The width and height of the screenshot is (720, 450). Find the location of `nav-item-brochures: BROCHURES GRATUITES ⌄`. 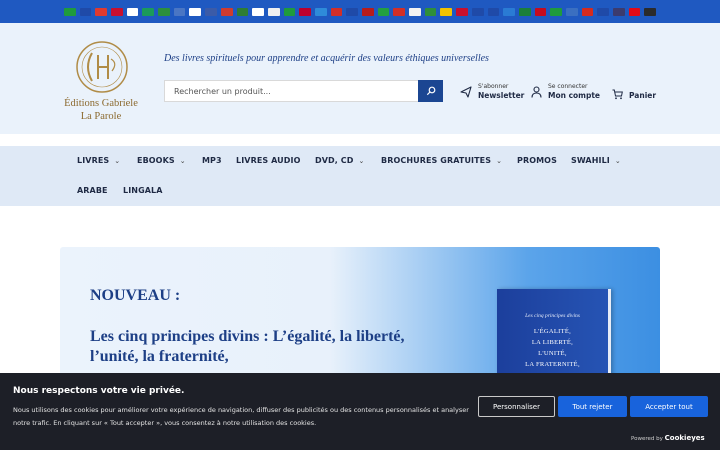

nav-item-brochures: BROCHURES GRATUITES ⌄ is located at coordinates (441, 160).